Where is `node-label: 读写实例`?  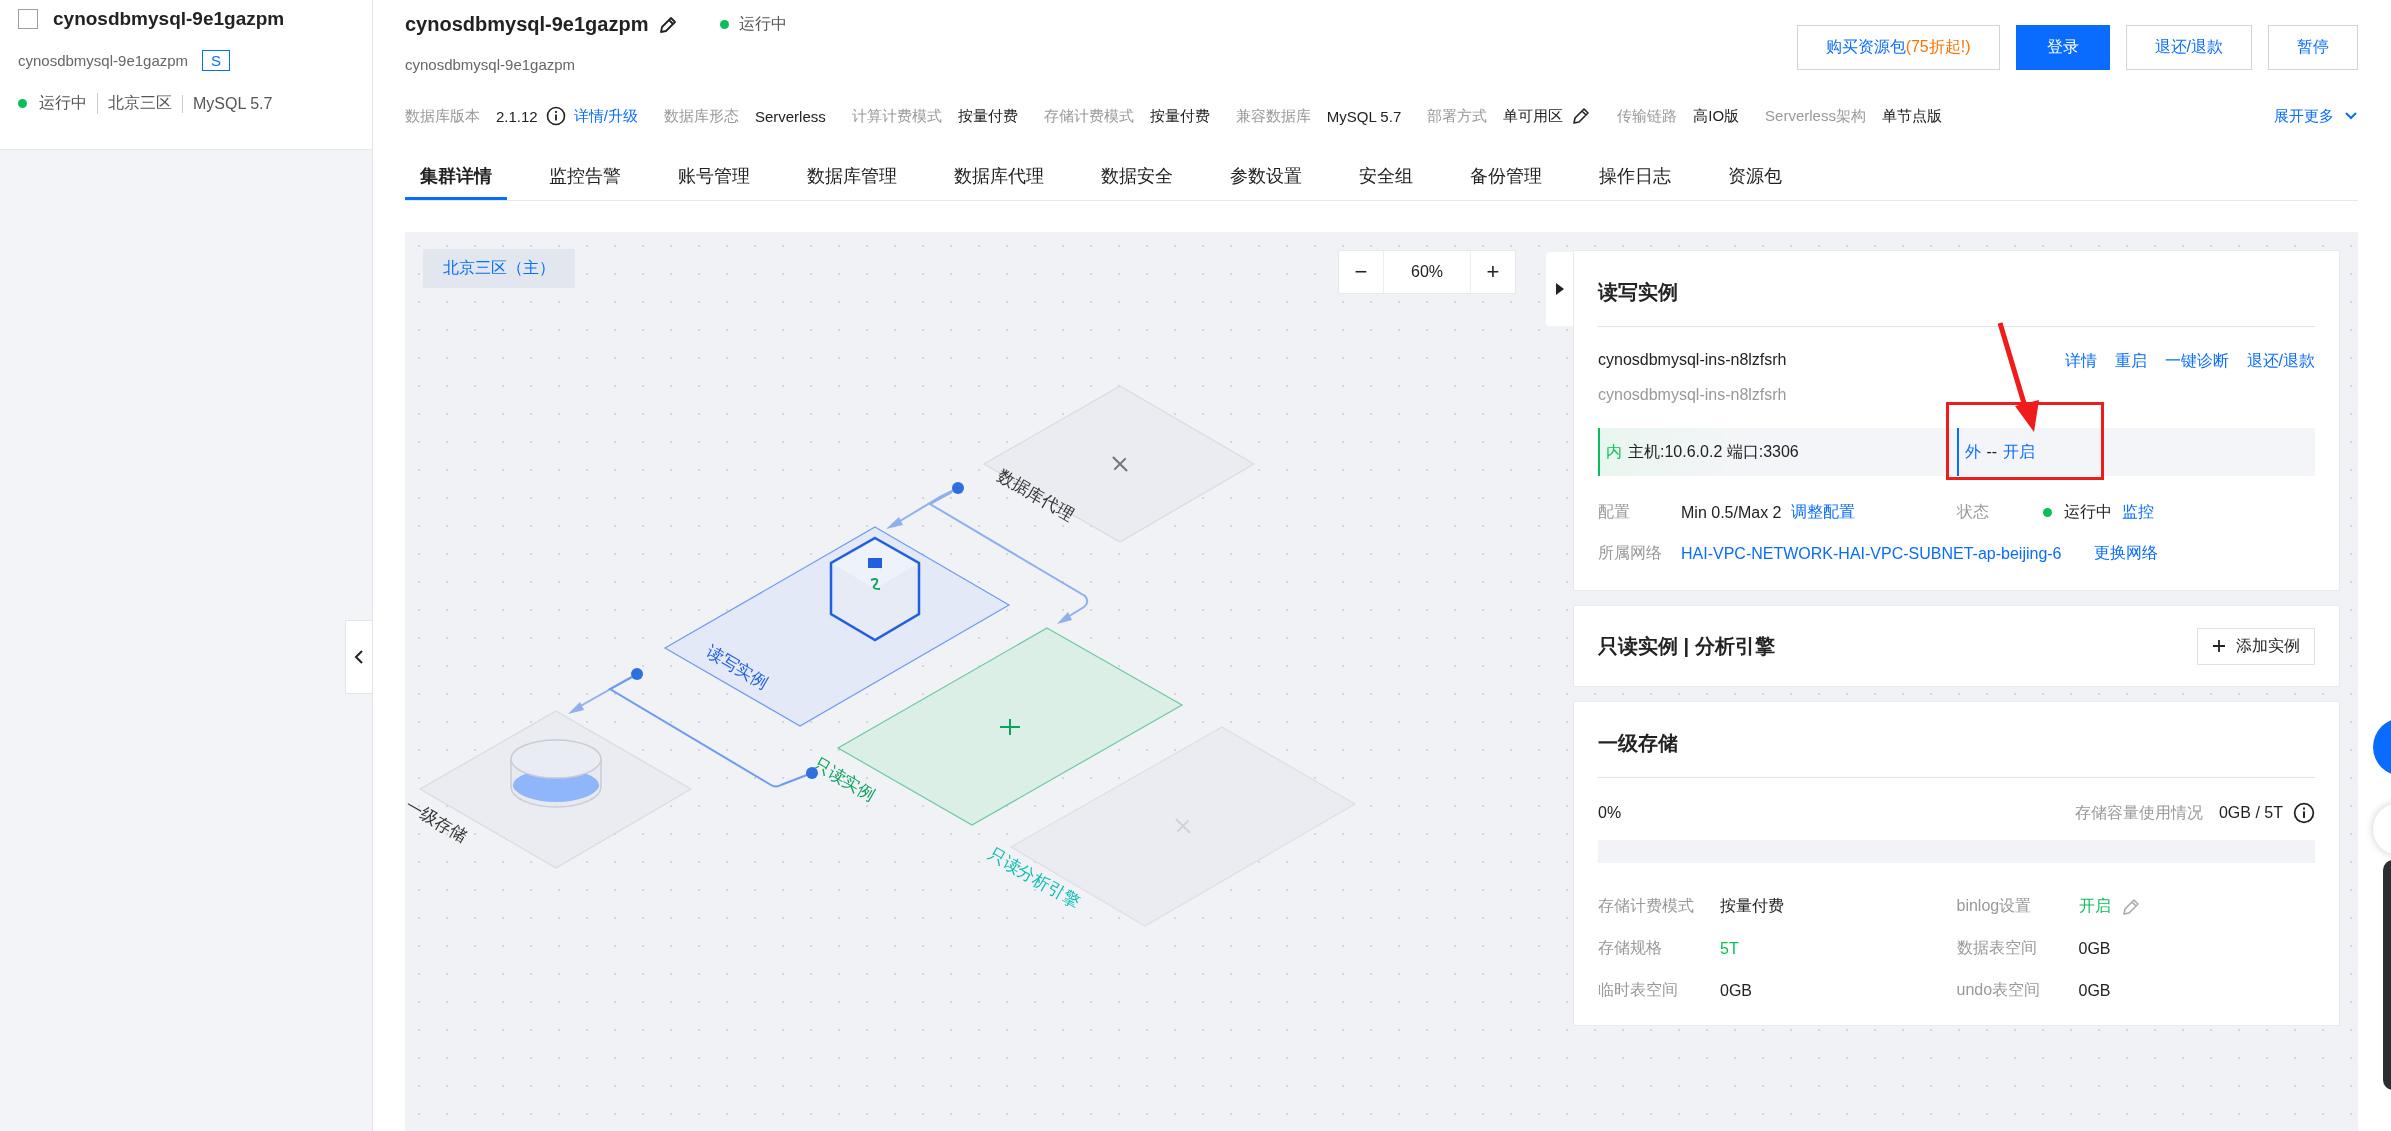
node-label: 读写实例 is located at coordinates (737, 667).